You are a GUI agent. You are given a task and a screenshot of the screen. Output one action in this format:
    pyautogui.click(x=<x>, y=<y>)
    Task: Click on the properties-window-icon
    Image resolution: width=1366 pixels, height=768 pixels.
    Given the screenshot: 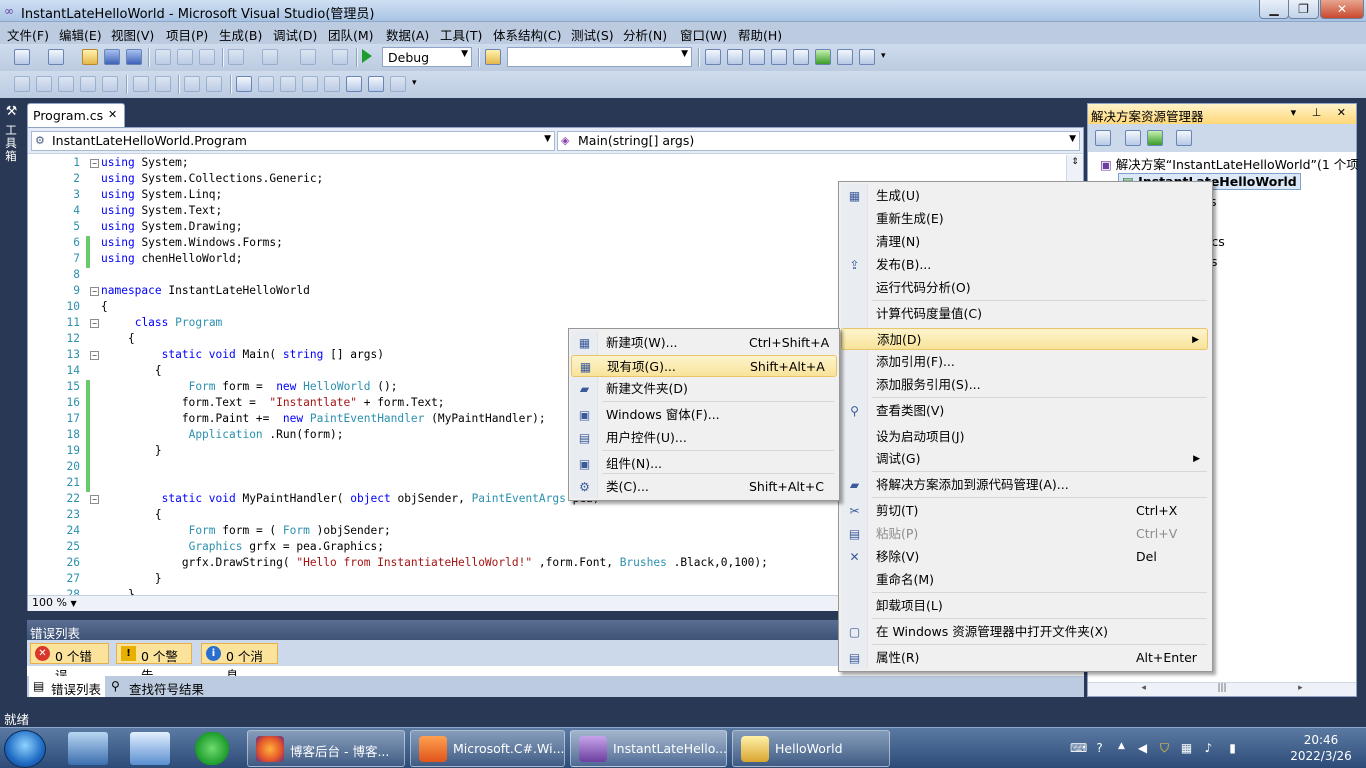 What is the action you would take?
    pyautogui.click(x=735, y=57)
    